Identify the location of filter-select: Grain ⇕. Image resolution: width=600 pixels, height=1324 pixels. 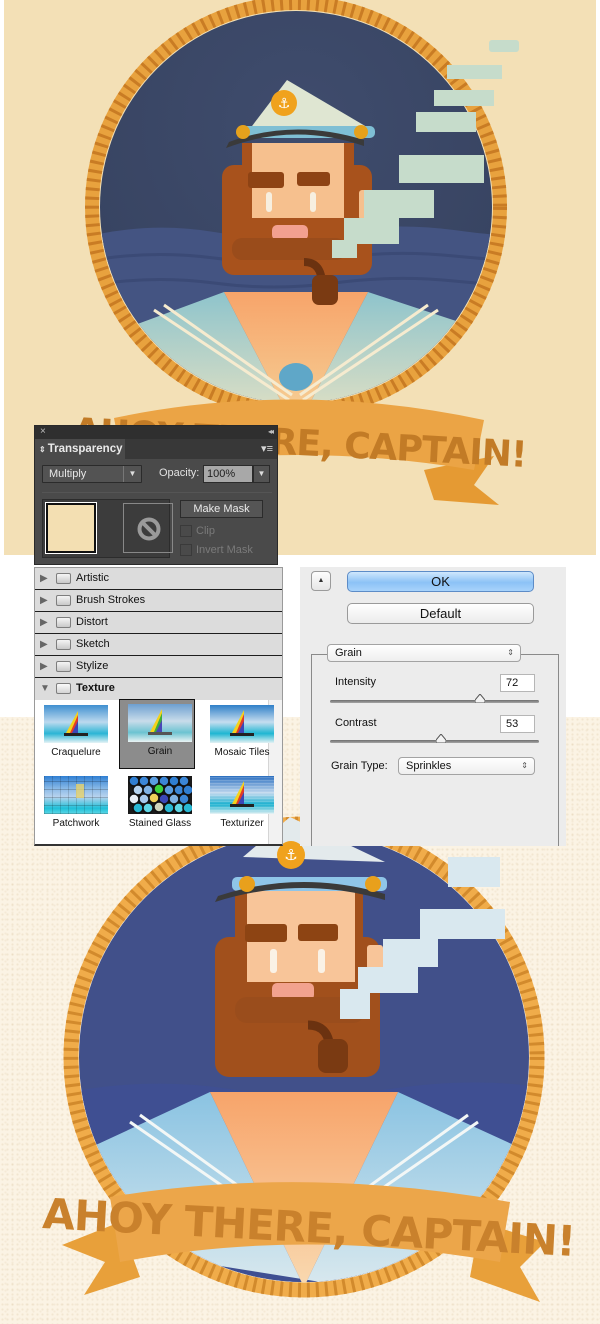
(424, 653).